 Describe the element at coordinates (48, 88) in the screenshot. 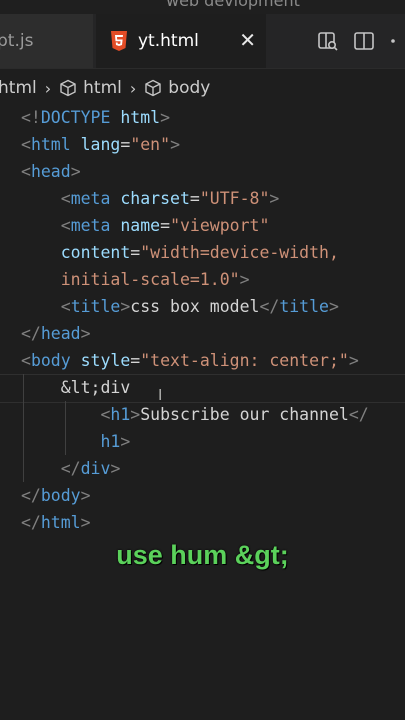

I see `chevron-right-icon: ›` at that location.